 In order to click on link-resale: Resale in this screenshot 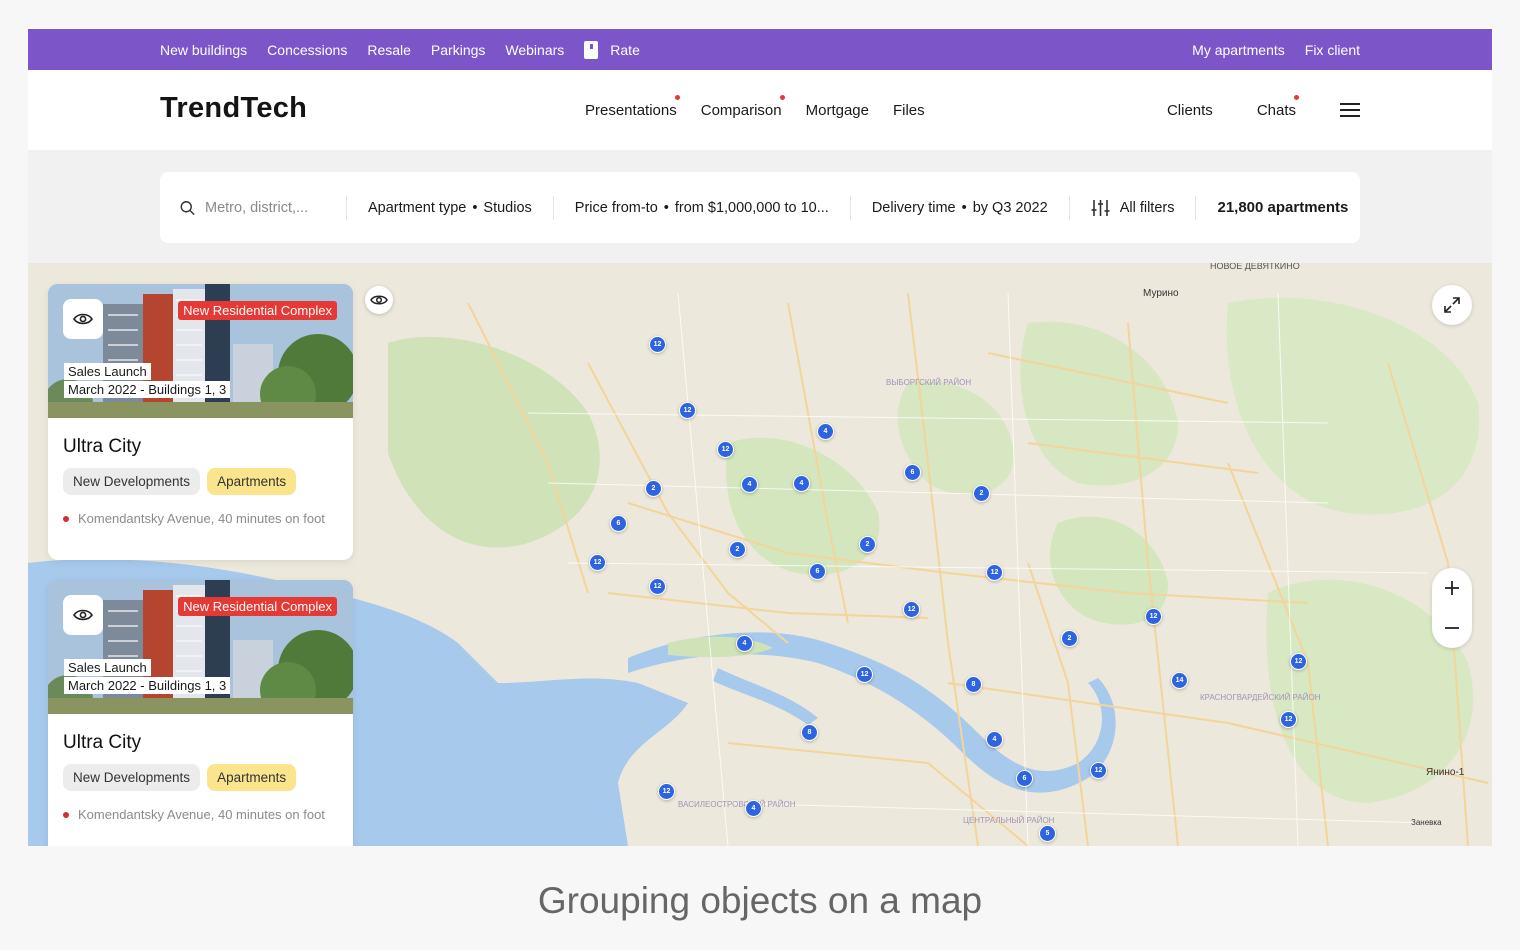, I will do `click(389, 50)`.